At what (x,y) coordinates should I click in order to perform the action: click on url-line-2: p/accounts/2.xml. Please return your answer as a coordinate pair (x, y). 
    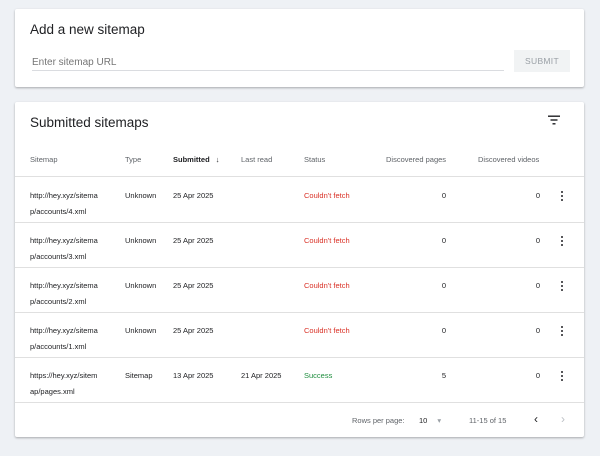
    Looking at the image, I should click on (58, 301).